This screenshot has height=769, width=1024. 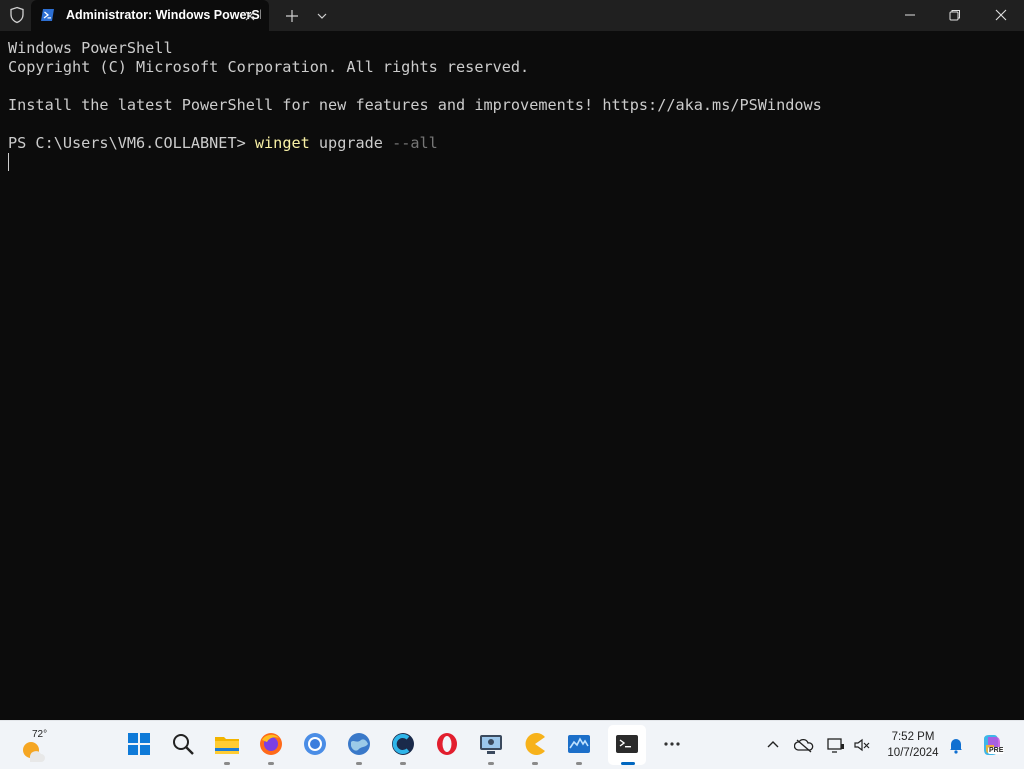 What do you see at coordinates (996, 750) in the screenshot?
I see `copilot-badge: PRE` at bounding box center [996, 750].